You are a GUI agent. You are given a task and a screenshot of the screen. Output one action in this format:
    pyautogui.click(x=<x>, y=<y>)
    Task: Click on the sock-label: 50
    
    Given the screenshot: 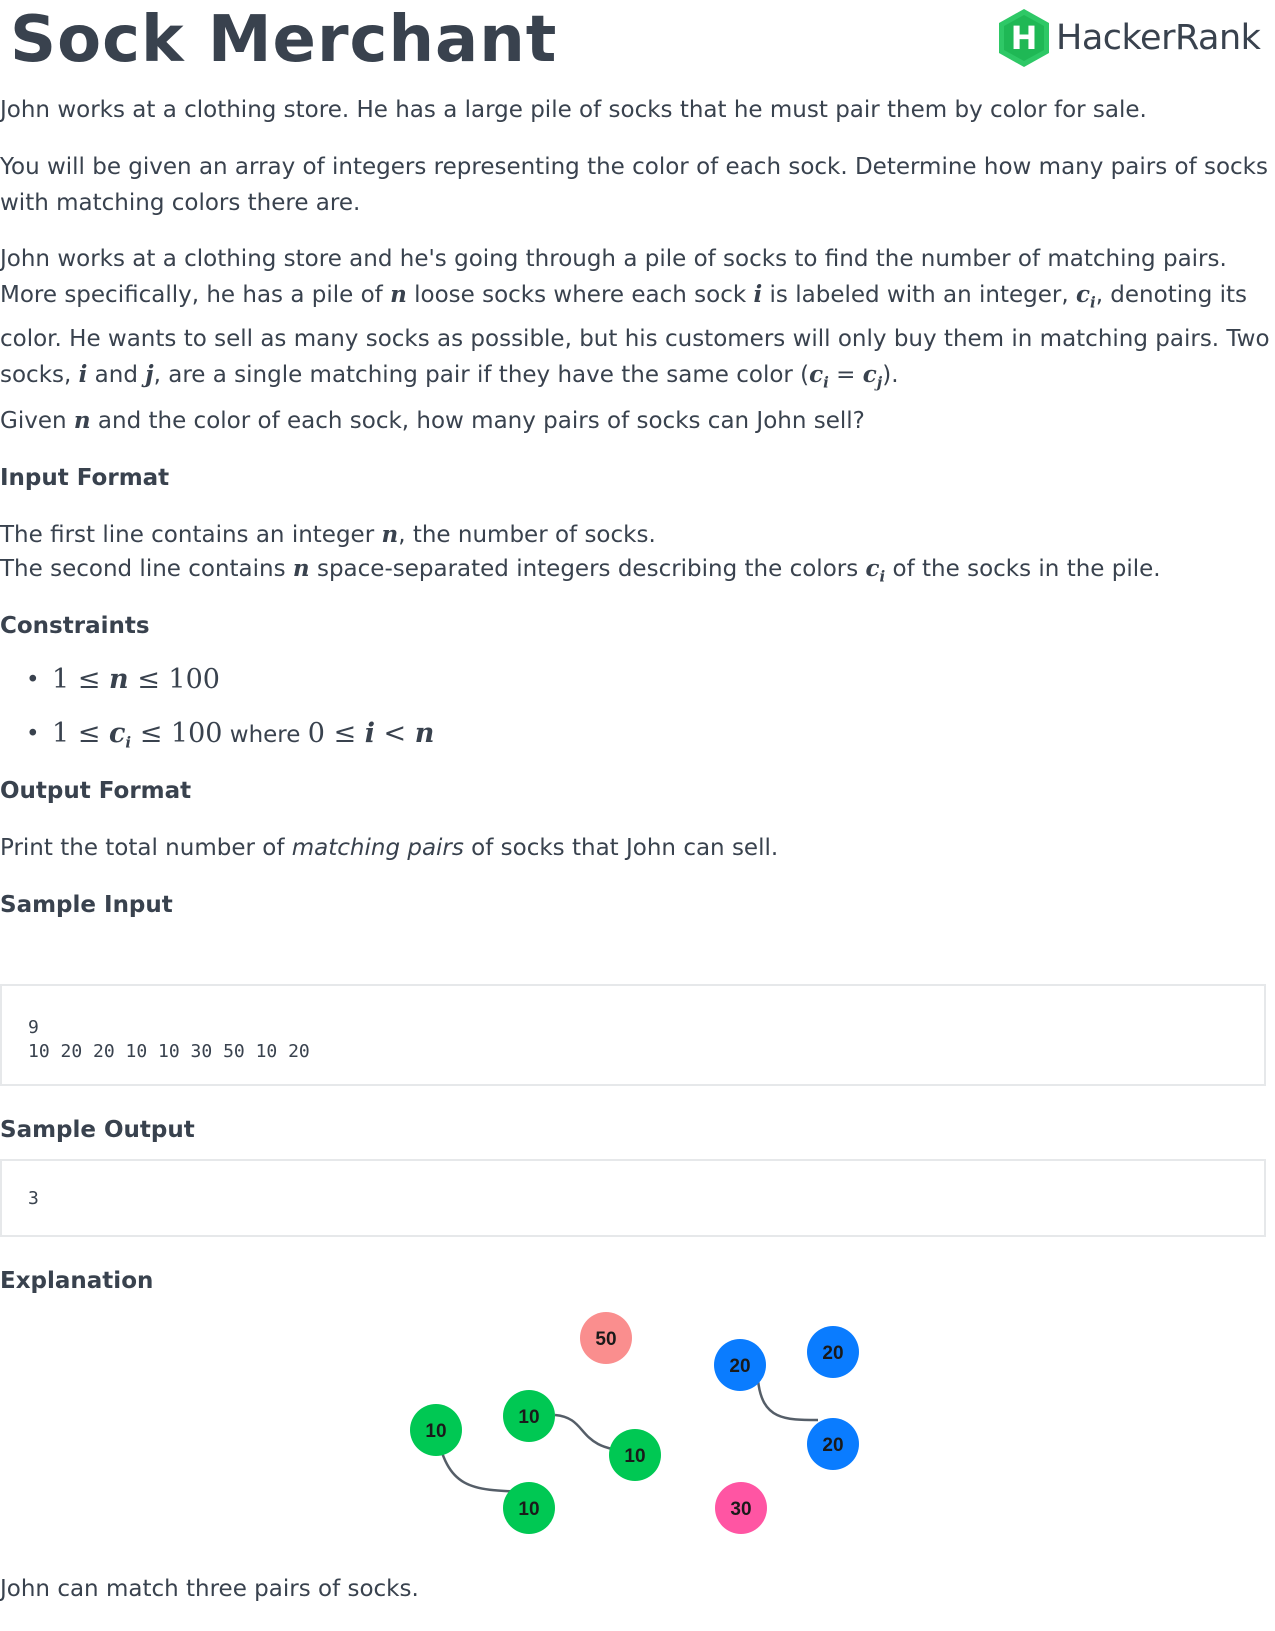 What is the action you would take?
    pyautogui.click(x=605, y=1339)
    